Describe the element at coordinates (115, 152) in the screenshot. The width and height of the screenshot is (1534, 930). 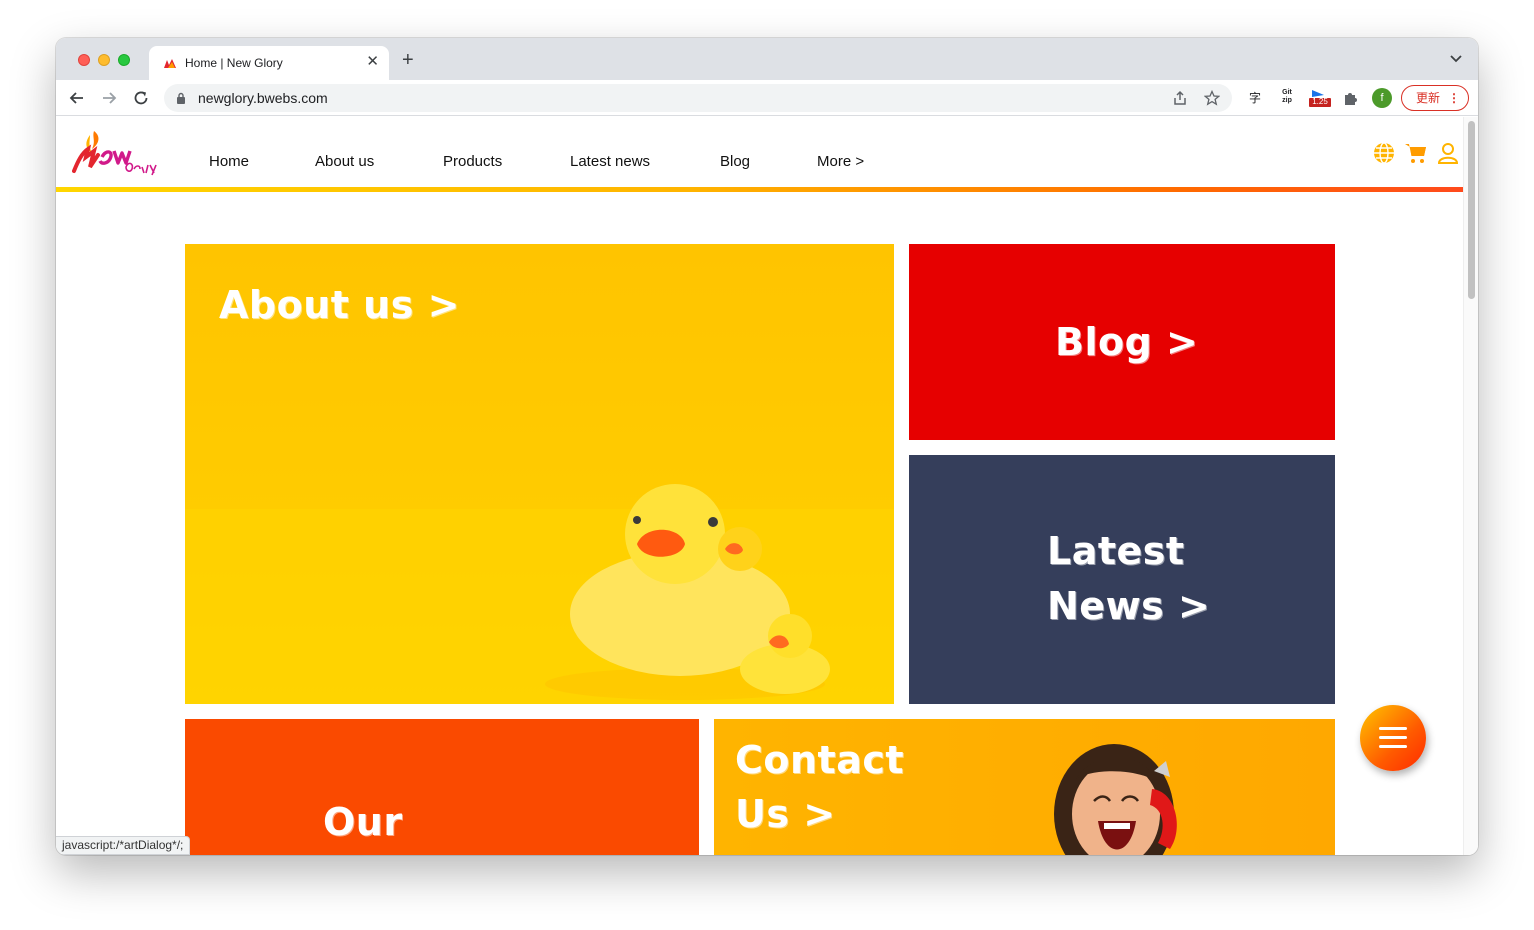
I see `new-glory-logo` at that location.